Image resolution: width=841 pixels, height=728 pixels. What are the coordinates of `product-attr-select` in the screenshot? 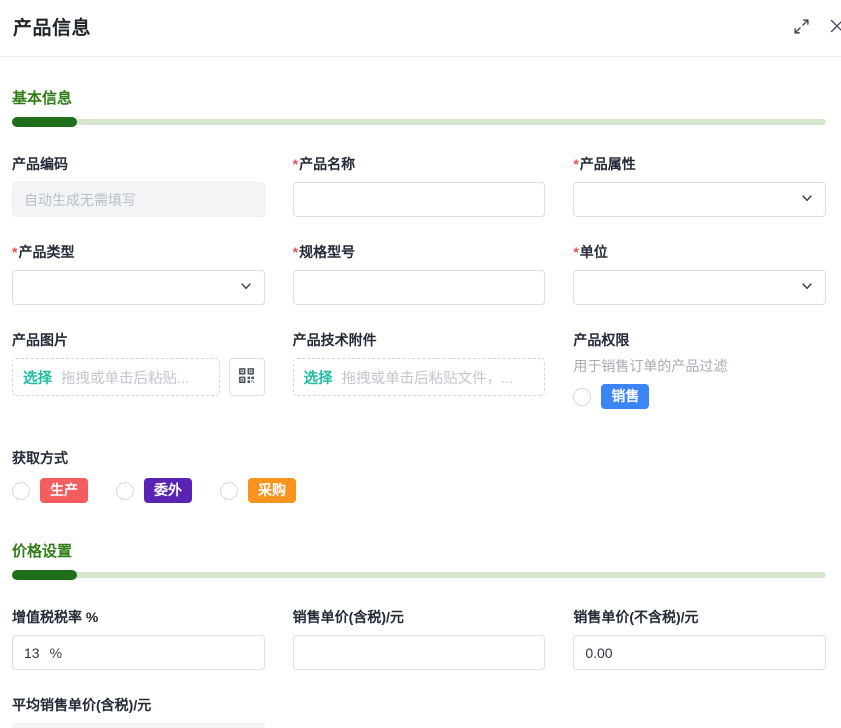 It's located at (699, 199).